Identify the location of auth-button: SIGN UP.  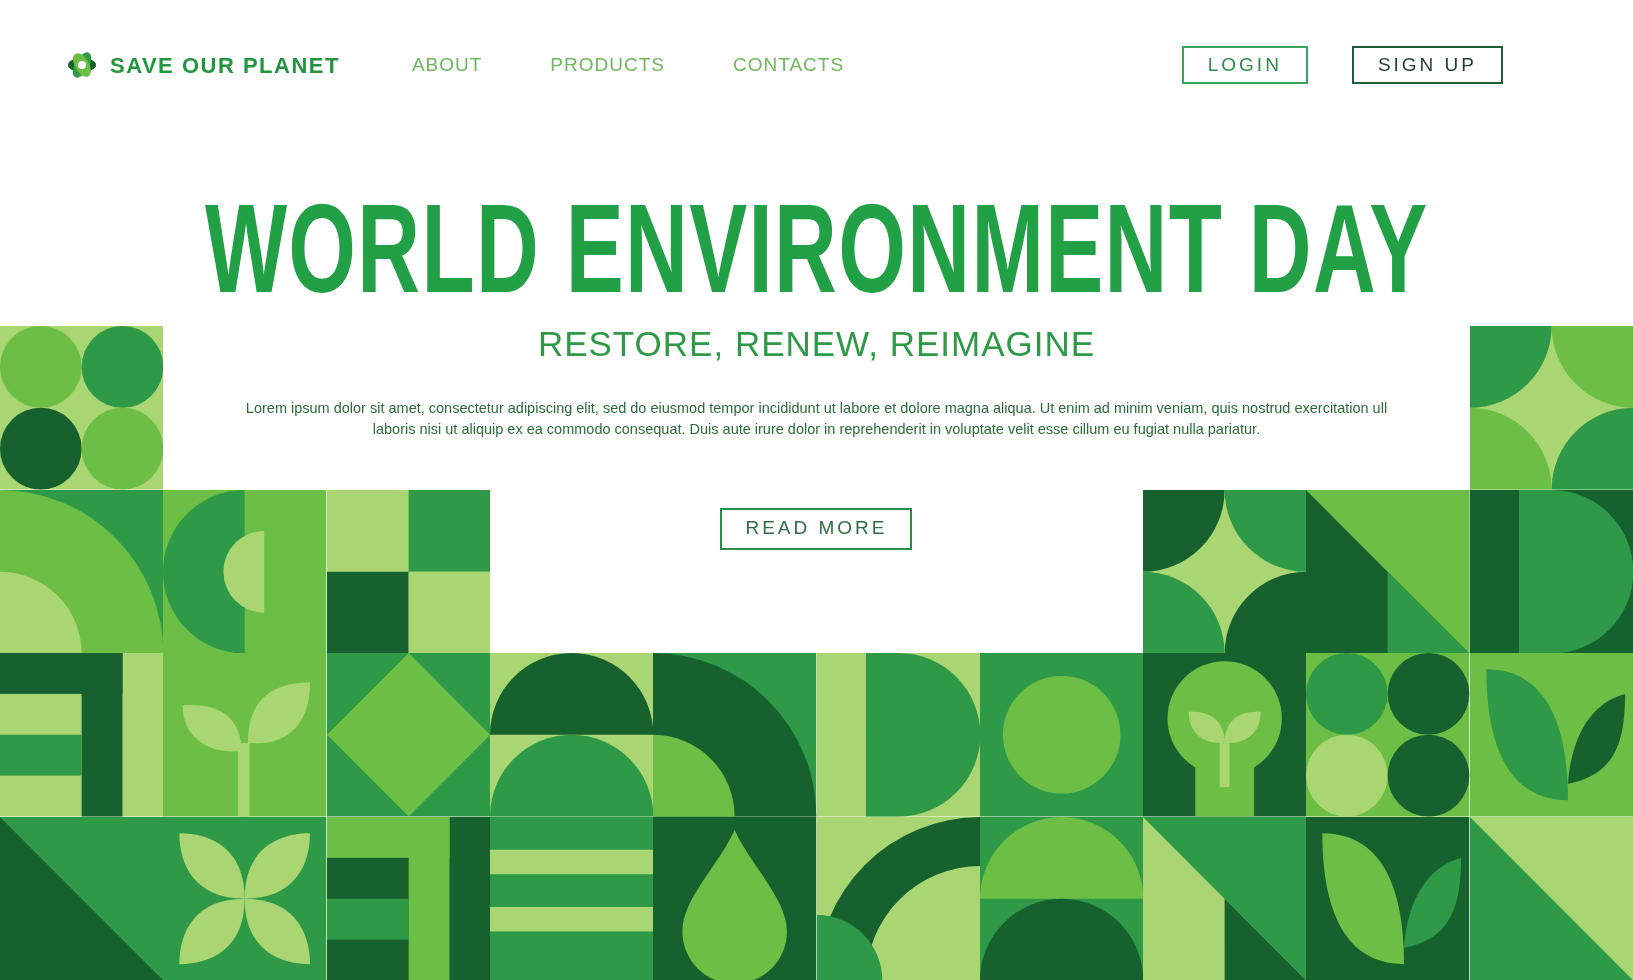
(1427, 65).